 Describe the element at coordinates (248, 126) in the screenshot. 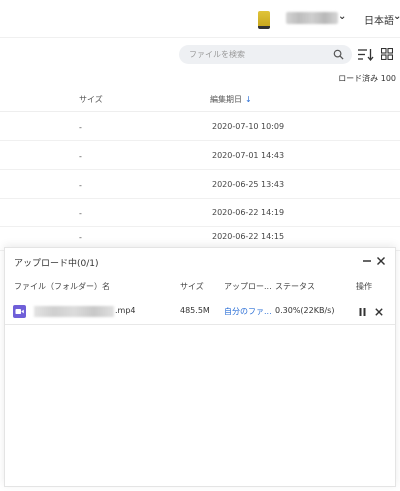

I see `row-modified: 2020-07-10 10:09` at that location.